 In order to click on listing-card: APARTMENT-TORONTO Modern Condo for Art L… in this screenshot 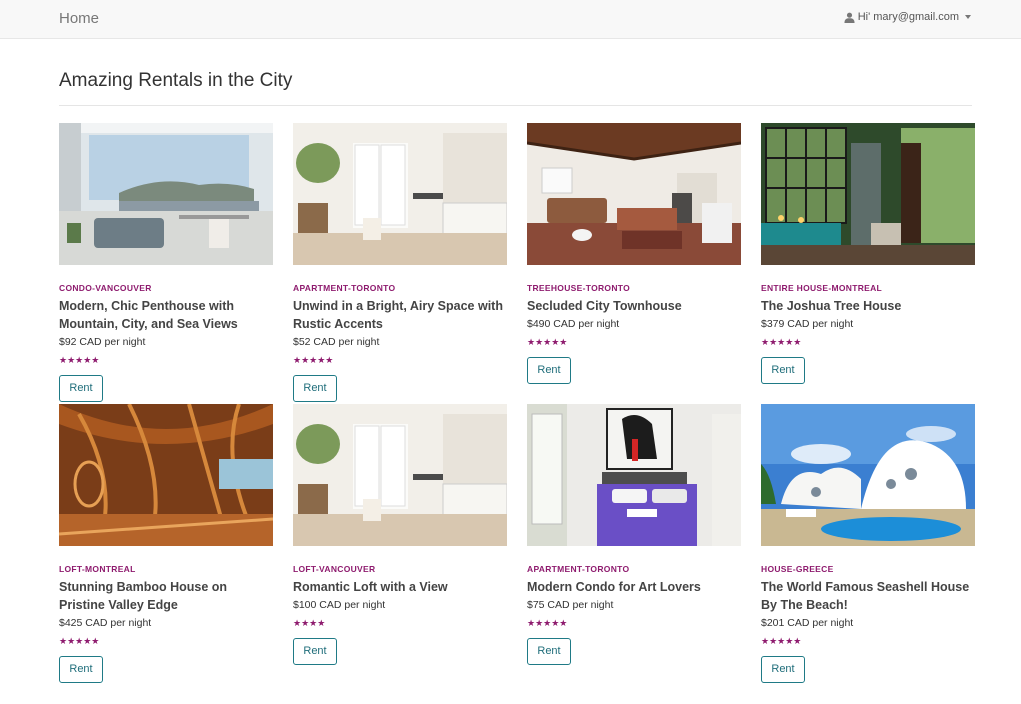, I will do `click(634, 534)`.